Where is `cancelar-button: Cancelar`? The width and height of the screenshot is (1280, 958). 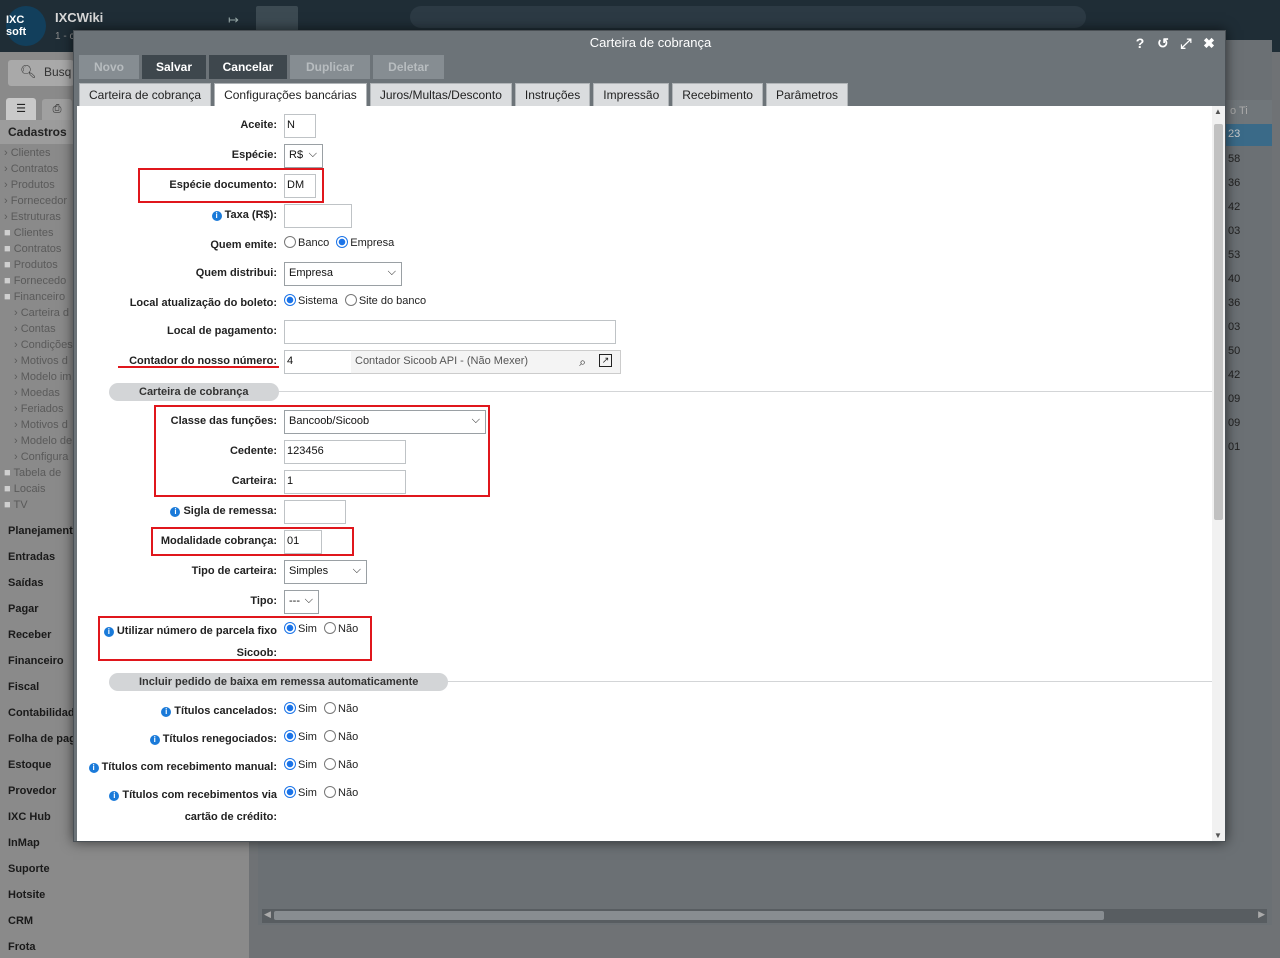 cancelar-button: Cancelar is located at coordinates (248, 67).